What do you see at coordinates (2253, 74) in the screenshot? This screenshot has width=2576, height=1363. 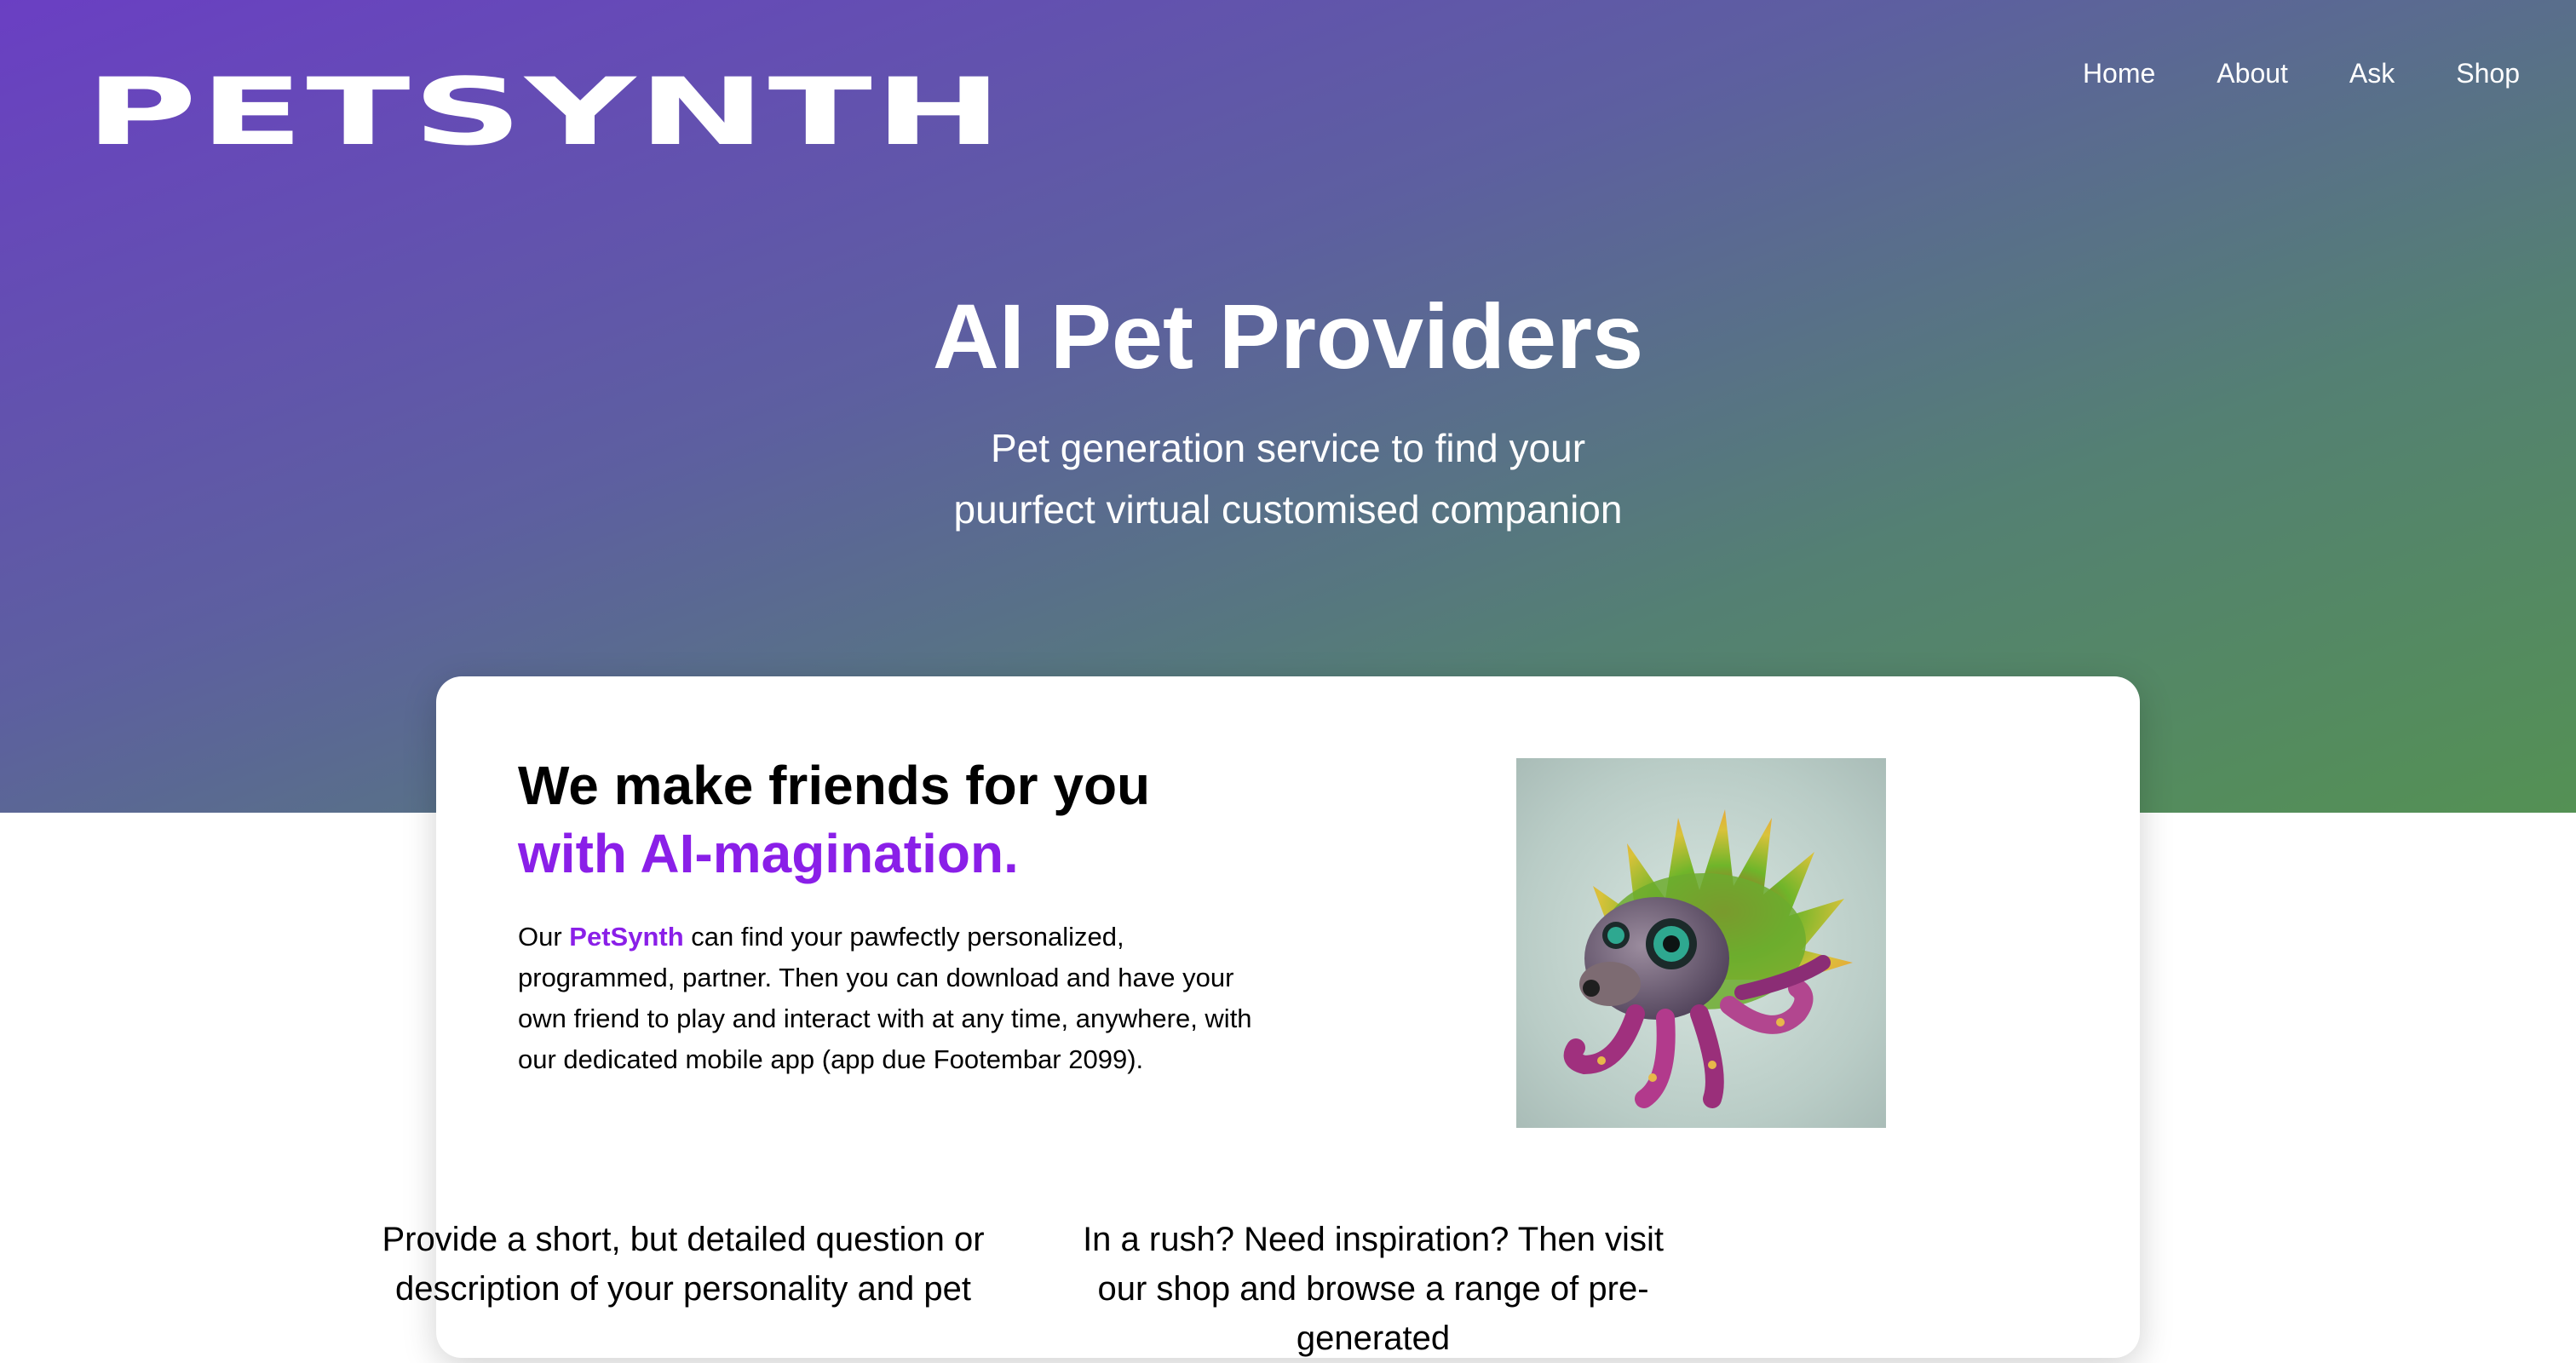 I see `nav-about: About` at bounding box center [2253, 74].